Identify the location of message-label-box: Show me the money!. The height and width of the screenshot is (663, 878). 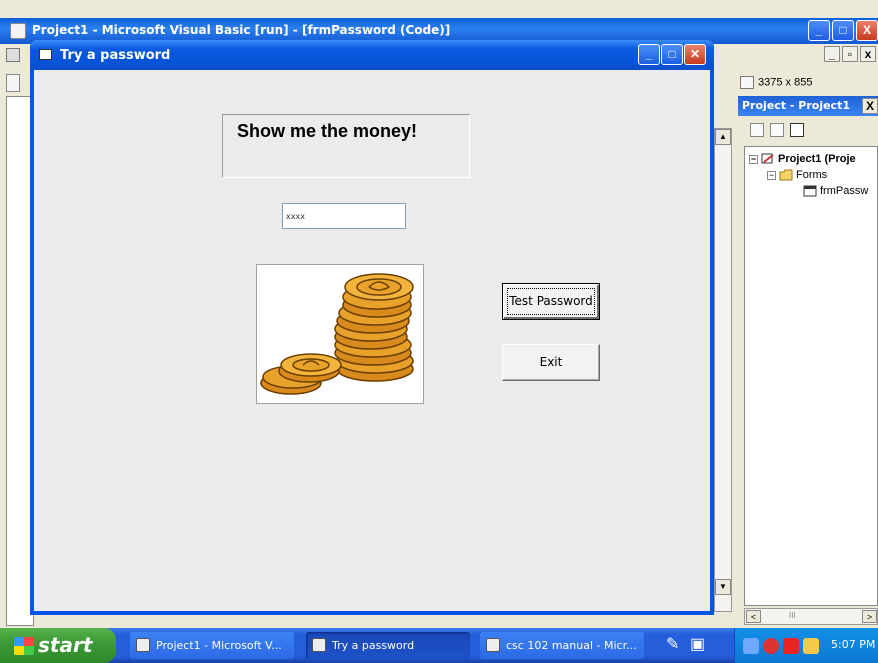
(346, 146).